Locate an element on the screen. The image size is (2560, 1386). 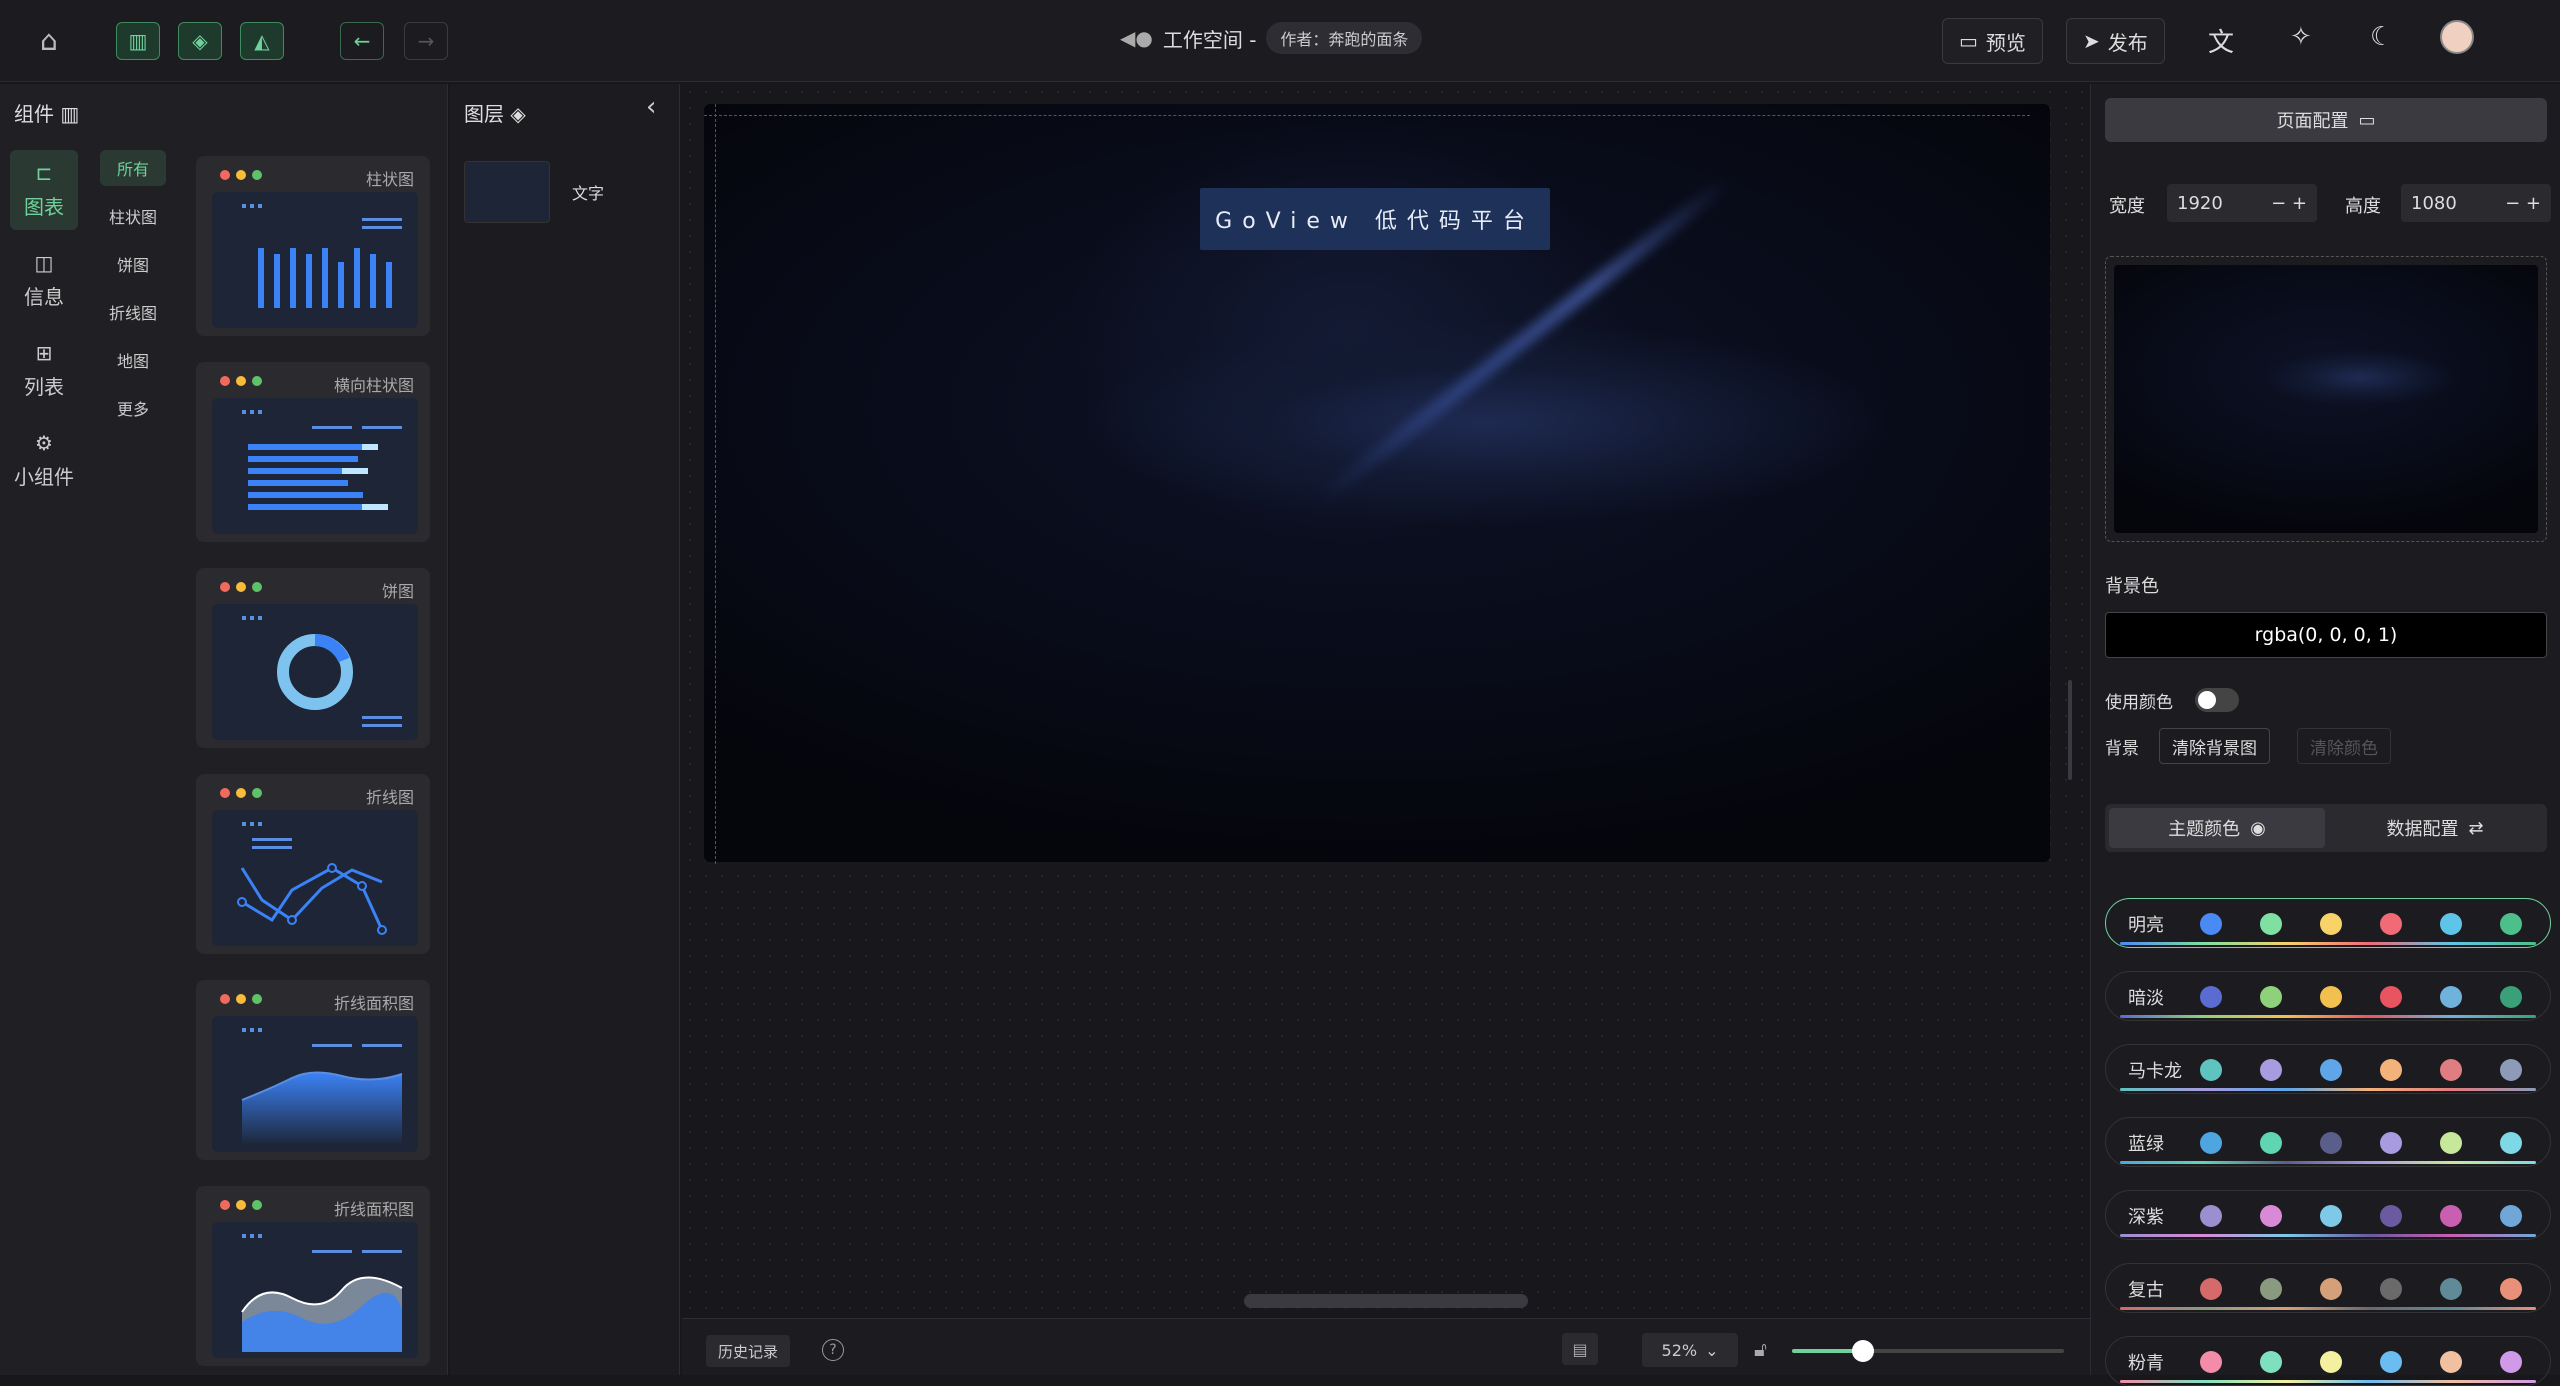
category-info: ◫ 信息 is located at coordinates (44, 280).